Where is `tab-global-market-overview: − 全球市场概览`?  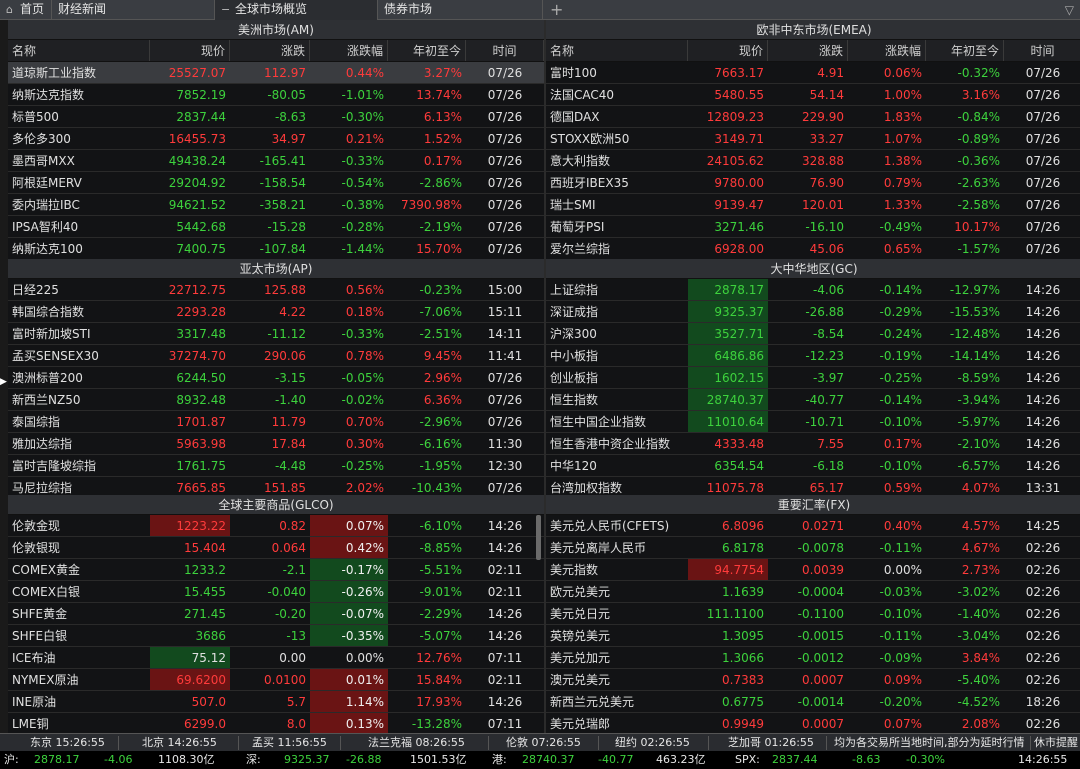
tab-global-market-overview: − 全球市场概览 is located at coordinates (296, 10).